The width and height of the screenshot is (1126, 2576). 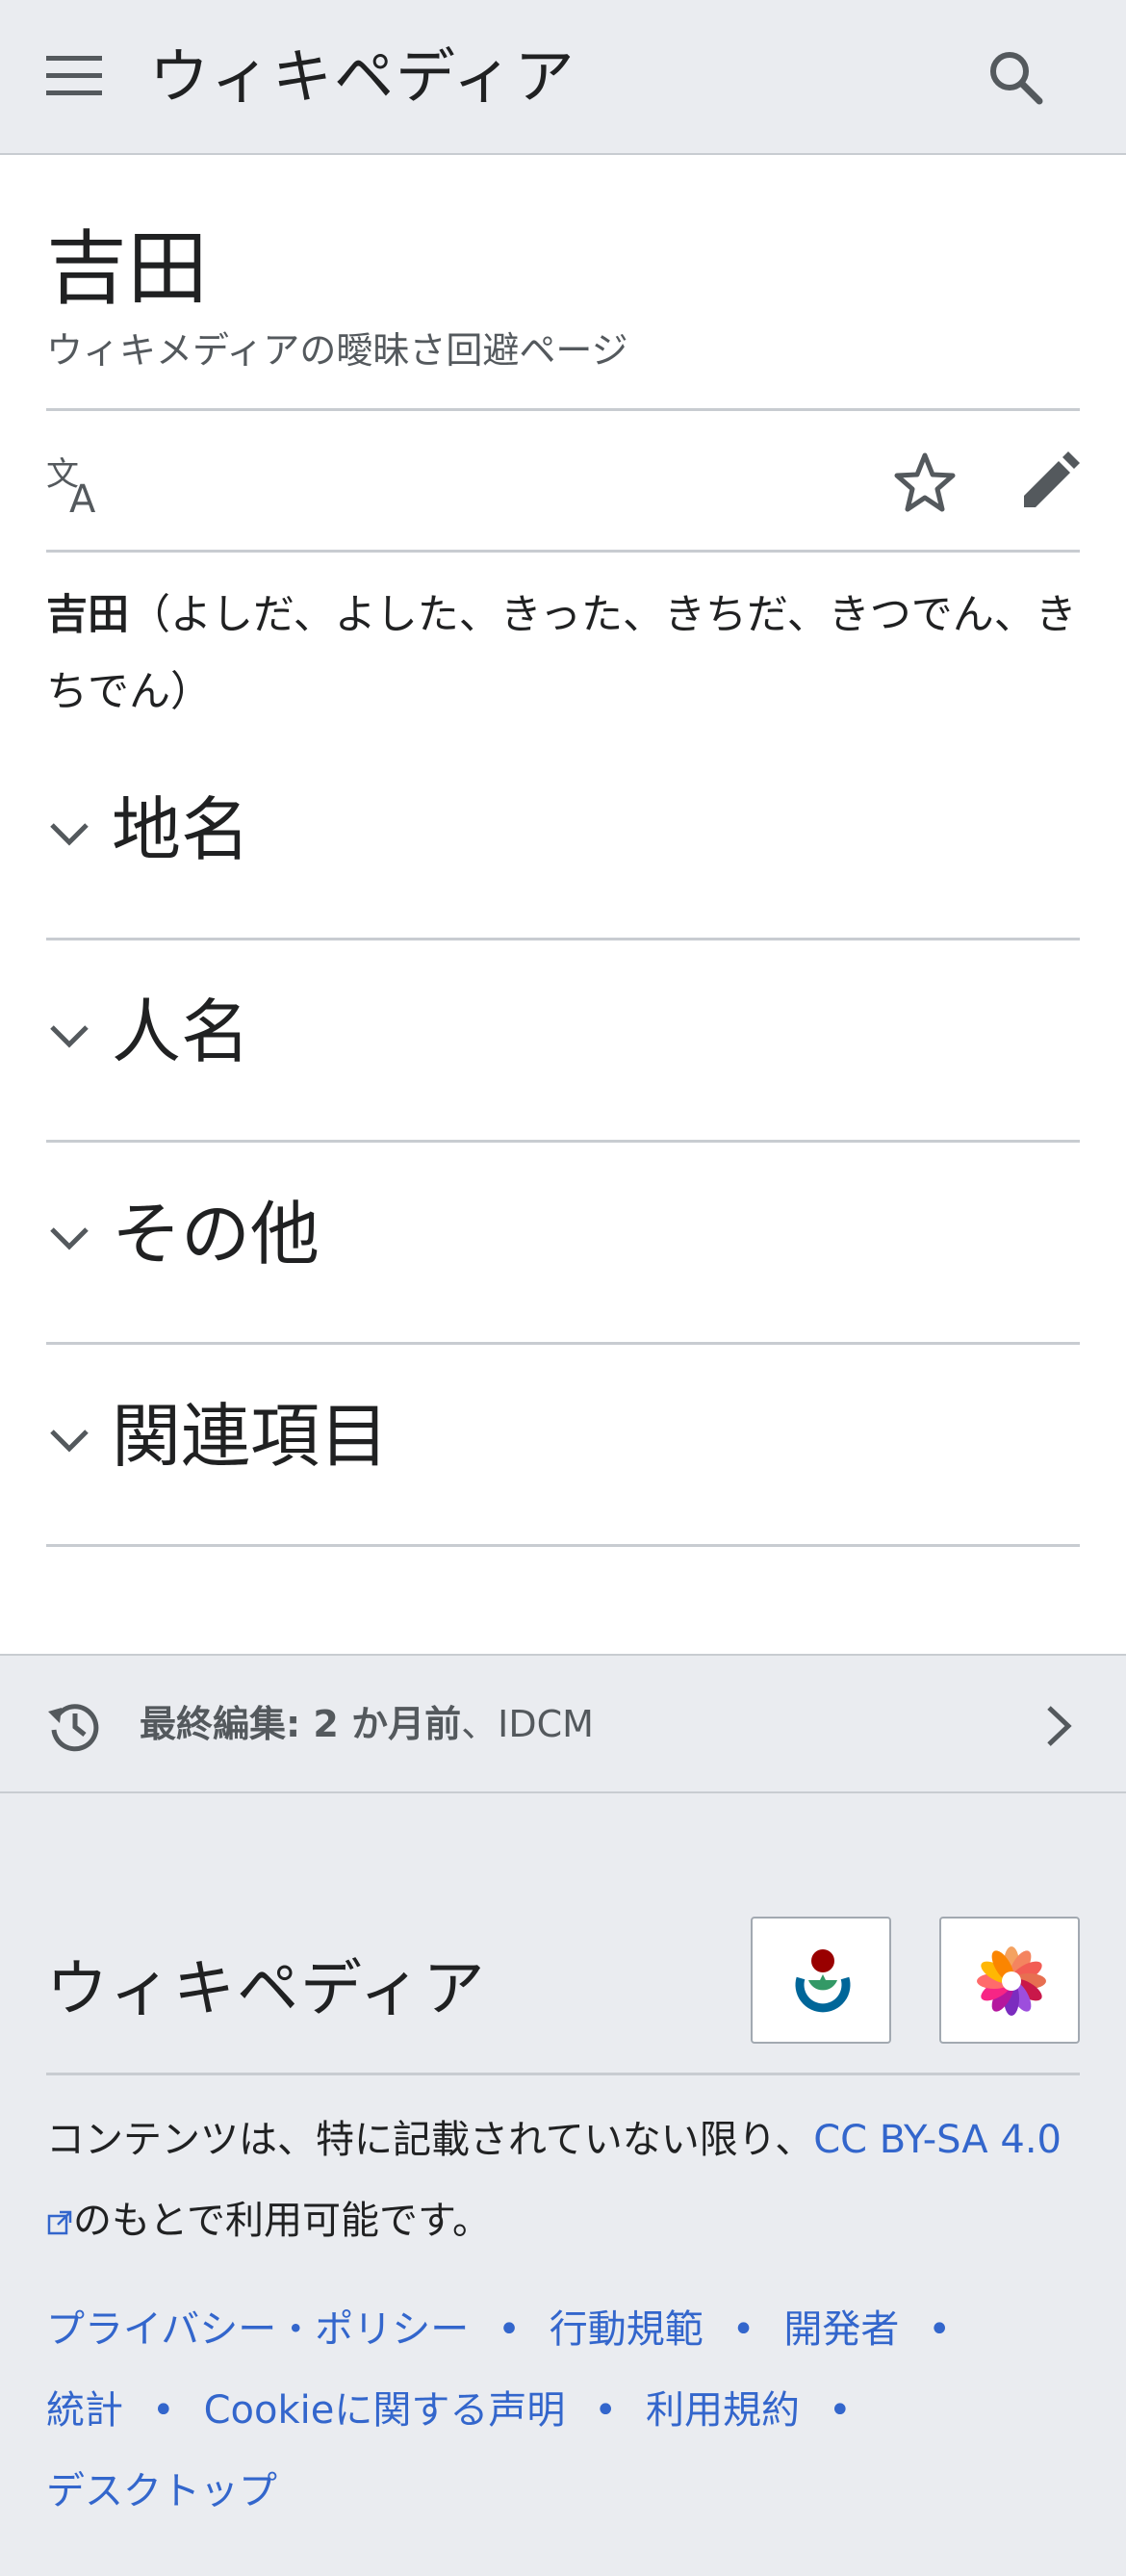 I want to click on mediawiki-logo-button, so click(x=1010, y=1980).